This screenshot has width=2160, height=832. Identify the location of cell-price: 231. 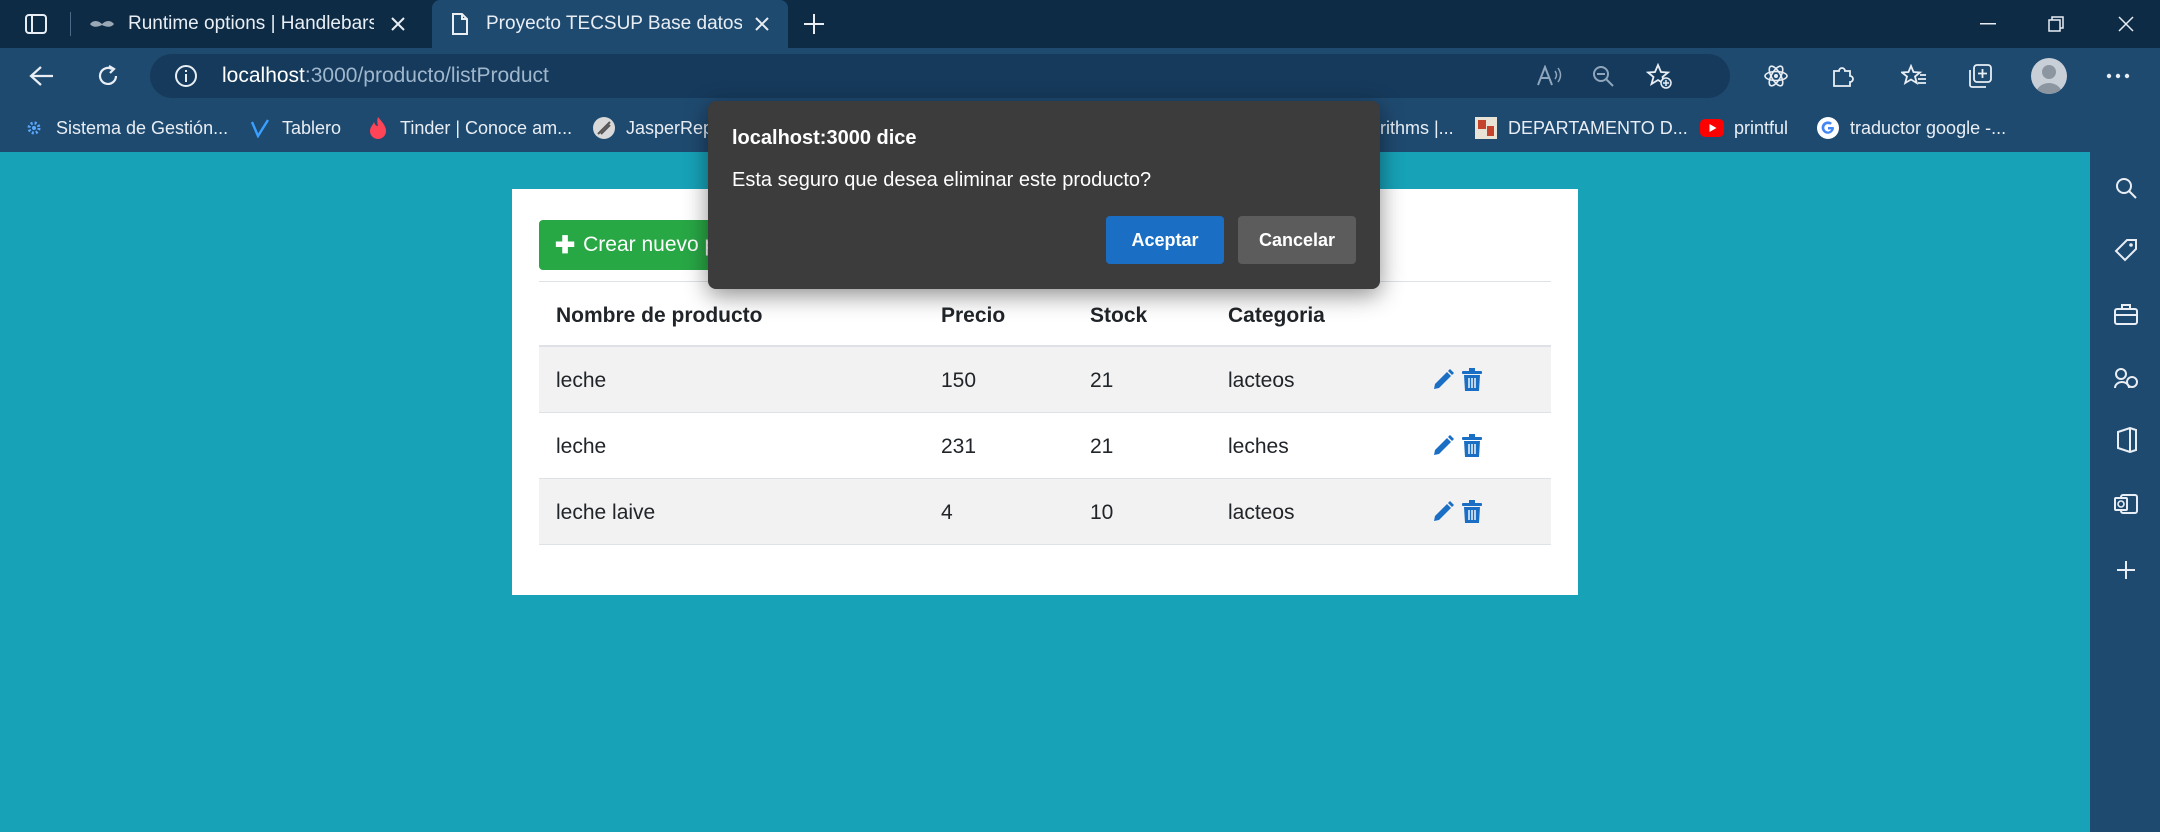
(959, 446).